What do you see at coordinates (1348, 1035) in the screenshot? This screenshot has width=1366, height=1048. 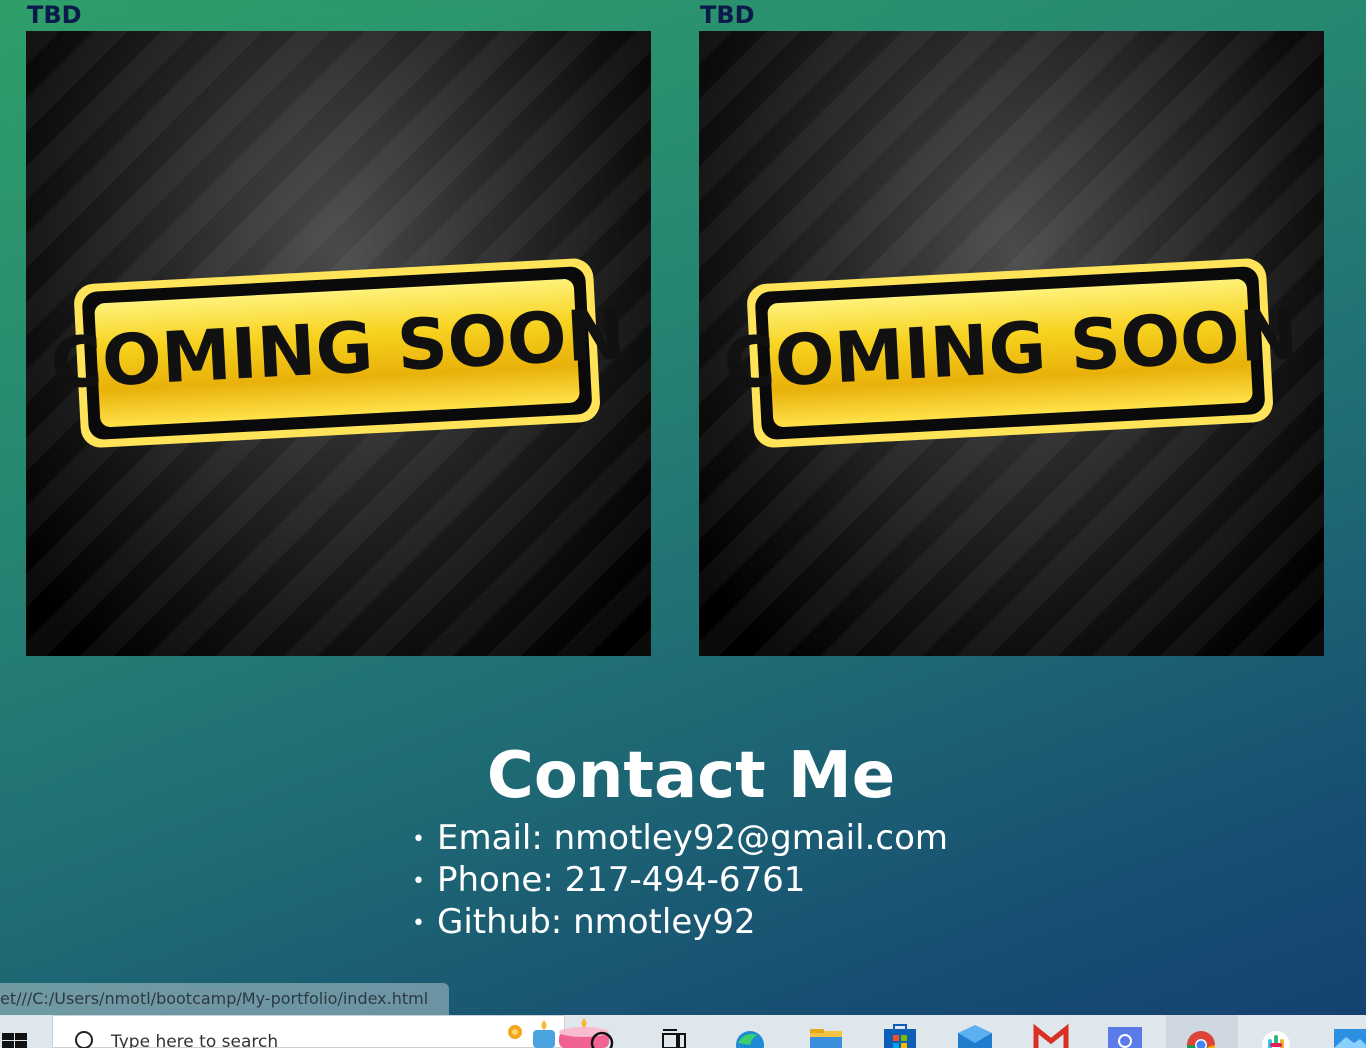 I see `photos-icon` at bounding box center [1348, 1035].